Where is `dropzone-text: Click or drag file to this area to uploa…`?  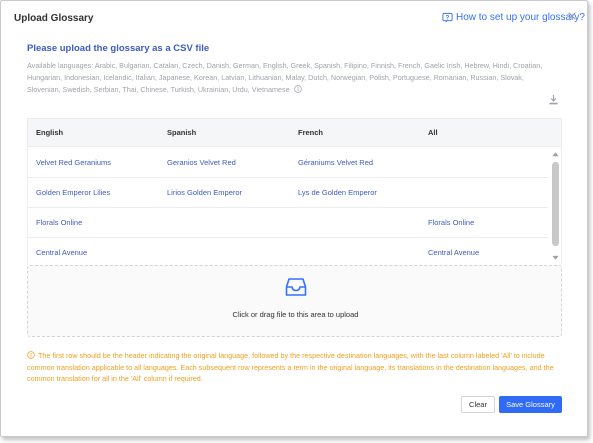
dropzone-text: Click or drag file to this area to uploa… is located at coordinates (295, 314).